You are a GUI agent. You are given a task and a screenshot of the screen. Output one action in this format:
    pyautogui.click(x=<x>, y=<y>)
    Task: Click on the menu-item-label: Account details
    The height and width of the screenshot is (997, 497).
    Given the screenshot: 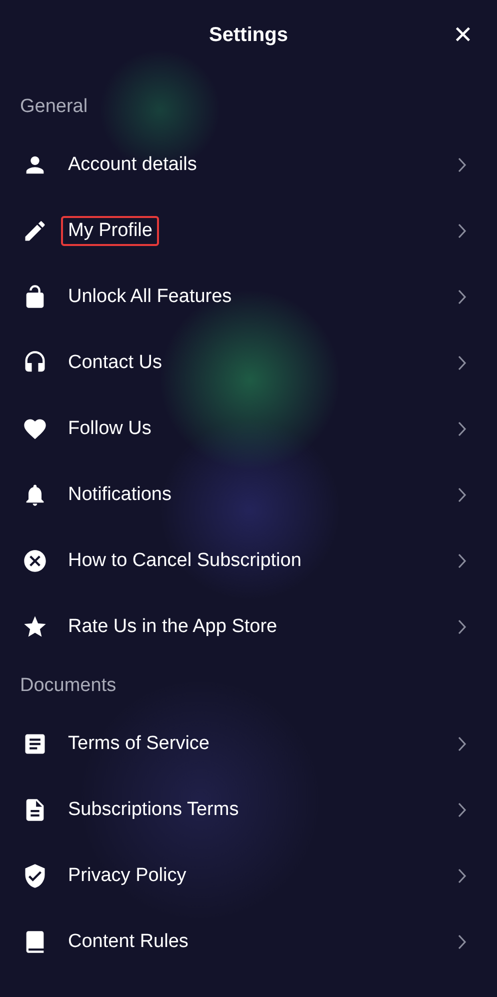 What is the action you would take?
    pyautogui.click(x=132, y=165)
    